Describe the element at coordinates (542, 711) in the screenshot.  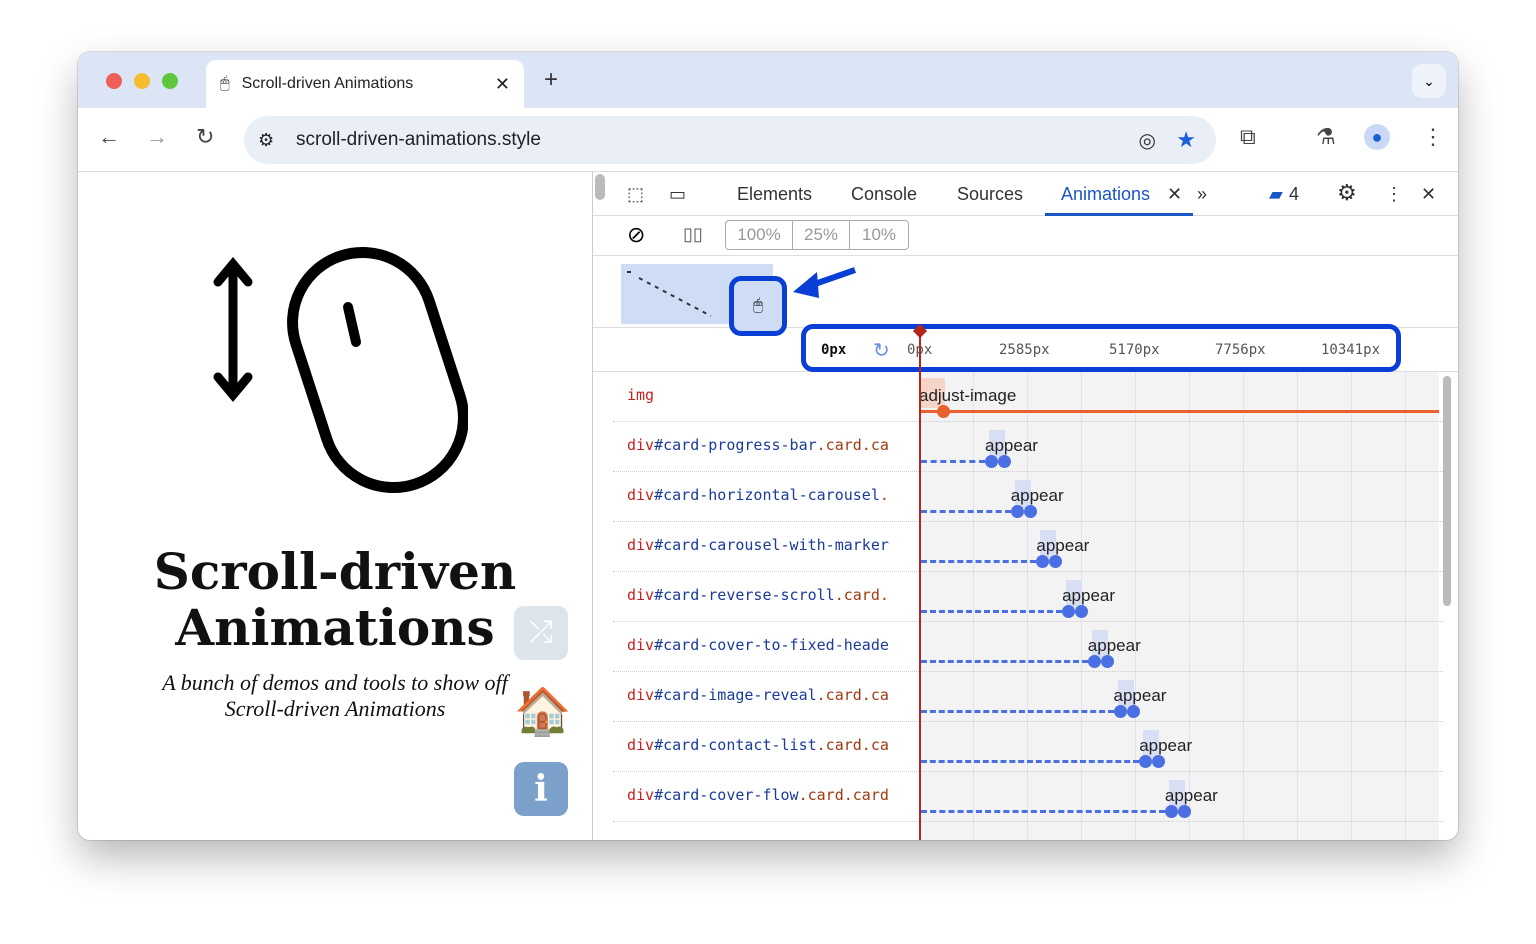
I see `home-button: 🏠` at that location.